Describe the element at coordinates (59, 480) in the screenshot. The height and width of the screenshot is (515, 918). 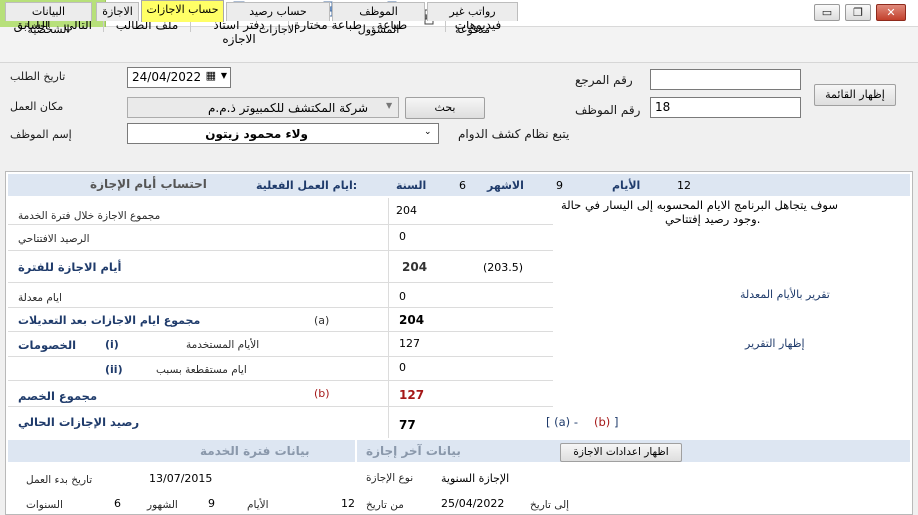
I see `start-date-label: تاريخ بدء العمل` at that location.